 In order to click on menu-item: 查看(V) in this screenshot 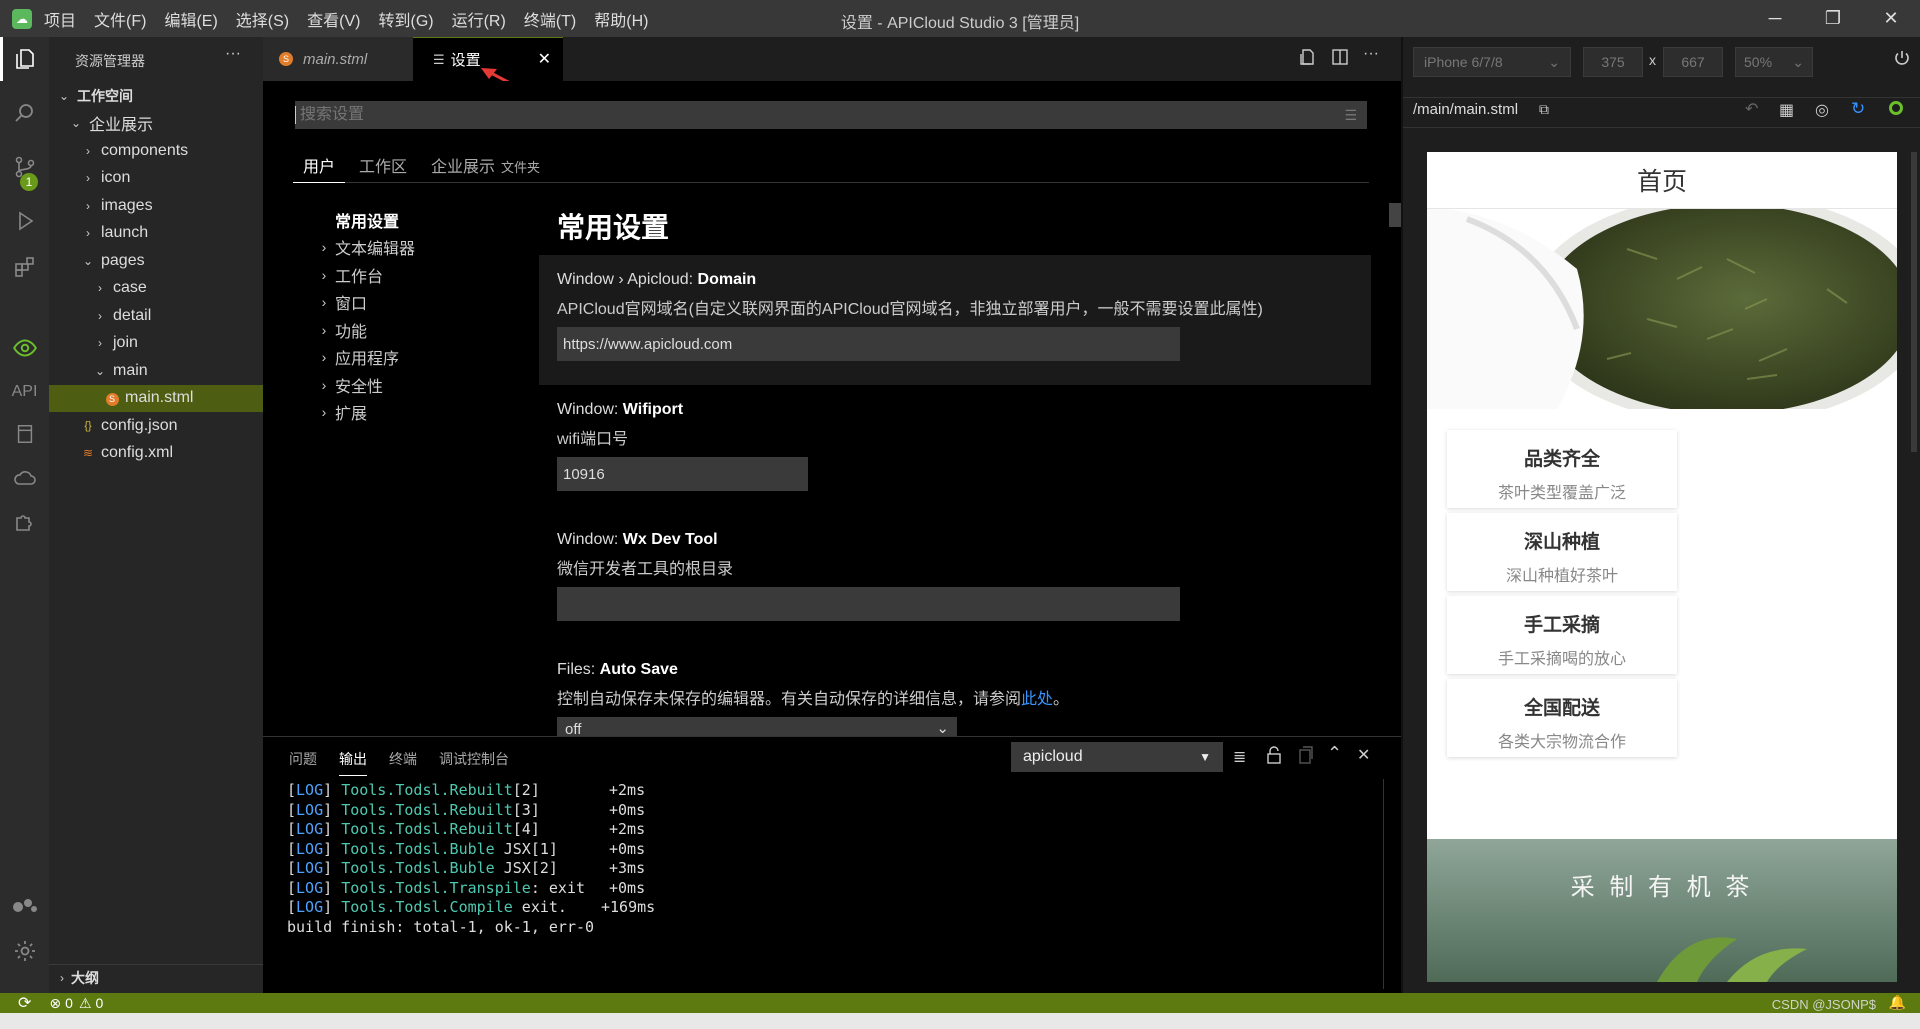, I will do `click(333, 19)`.